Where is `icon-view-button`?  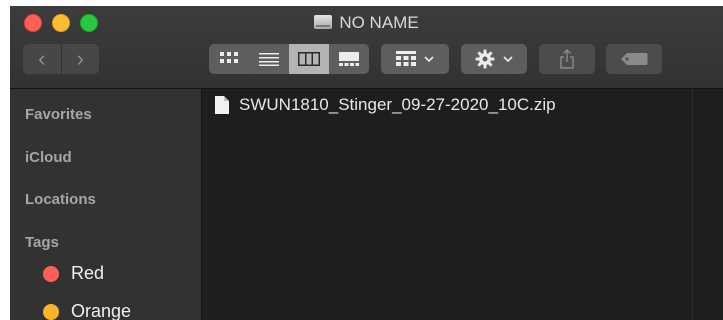 icon-view-button is located at coordinates (229, 59).